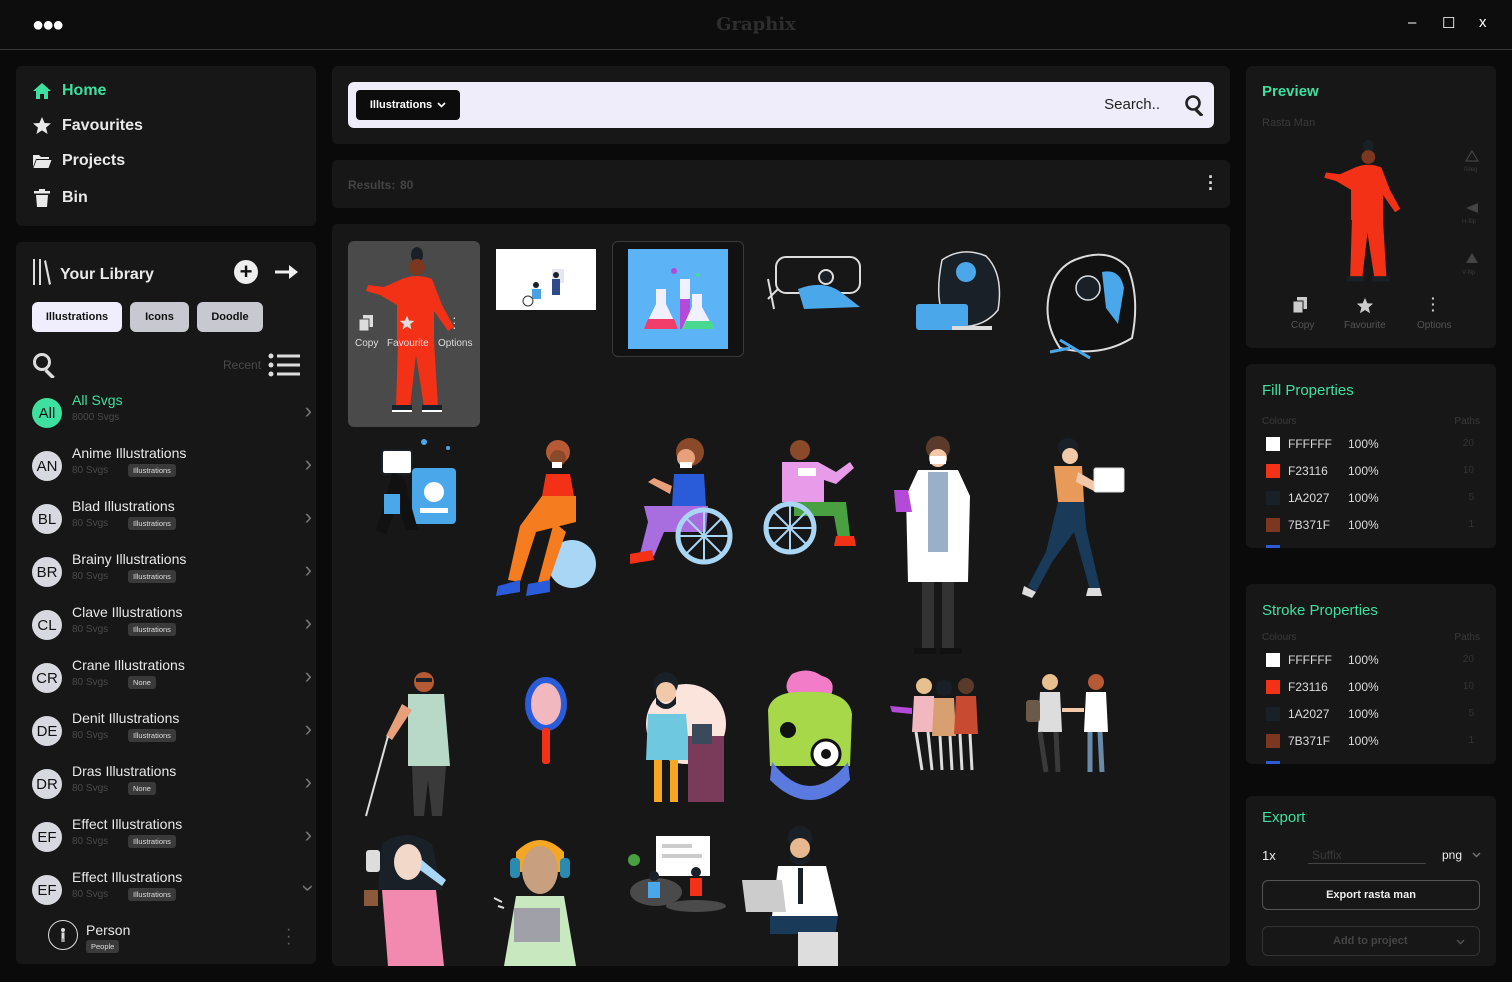  Describe the element at coordinates (454, 322) in the screenshot. I see `tile-options-icon: · · ·` at that location.